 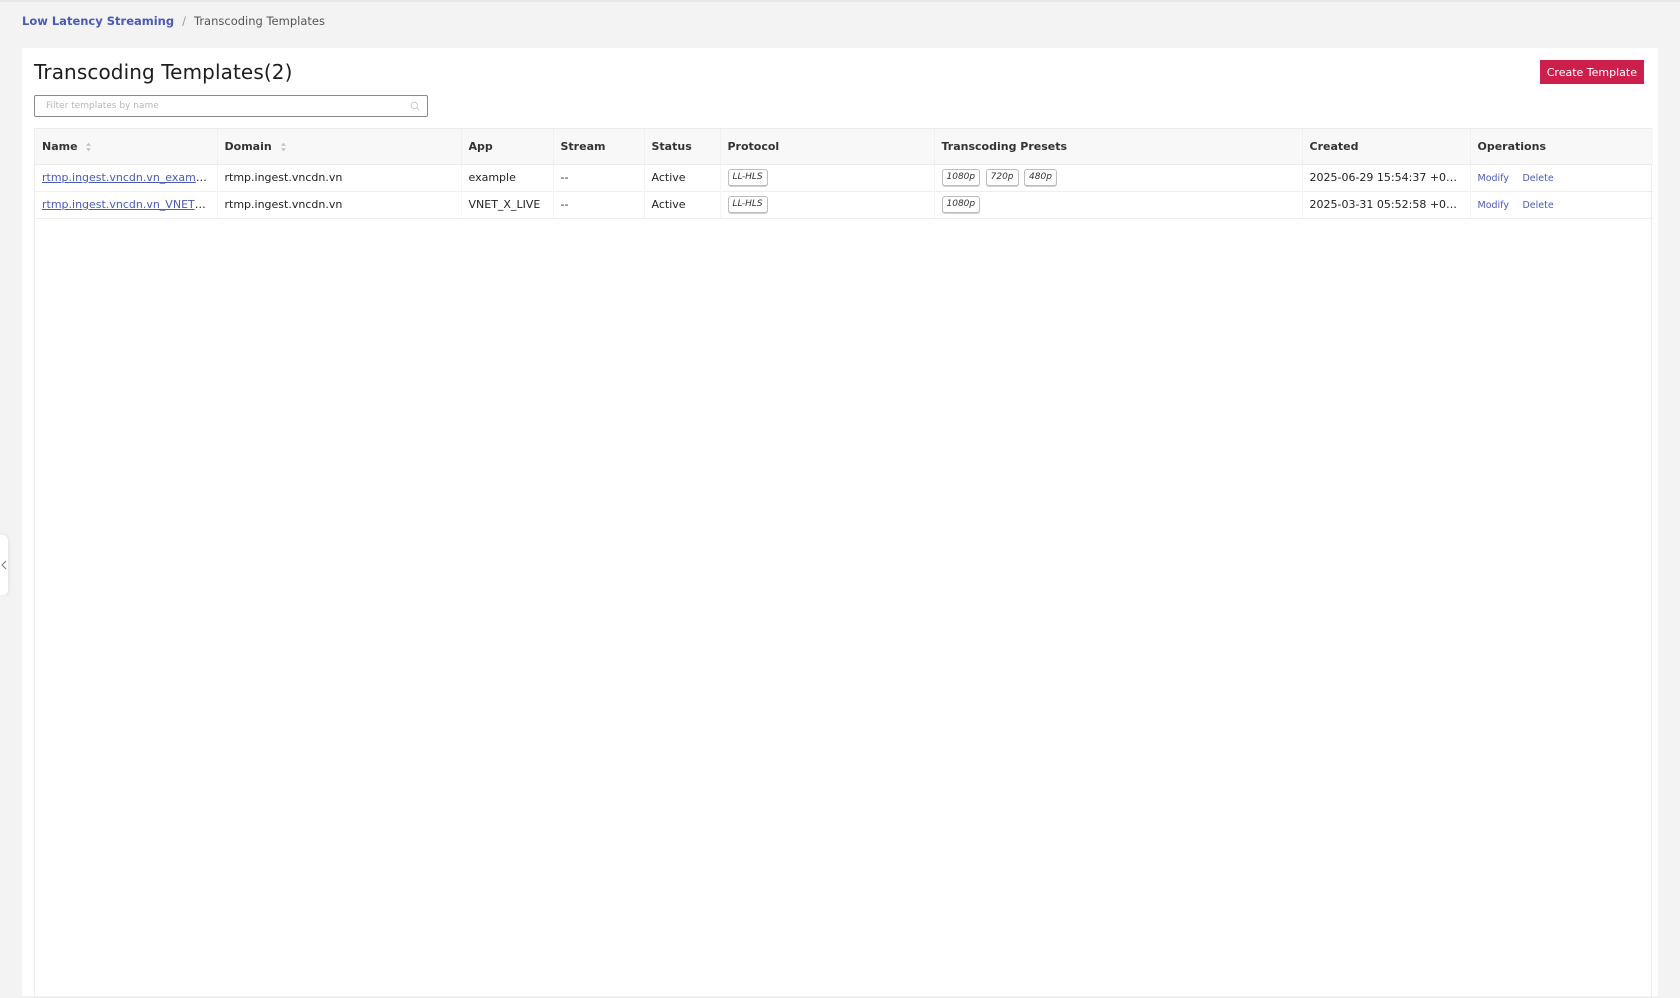 I want to click on column-header-app: App, so click(x=507, y=147).